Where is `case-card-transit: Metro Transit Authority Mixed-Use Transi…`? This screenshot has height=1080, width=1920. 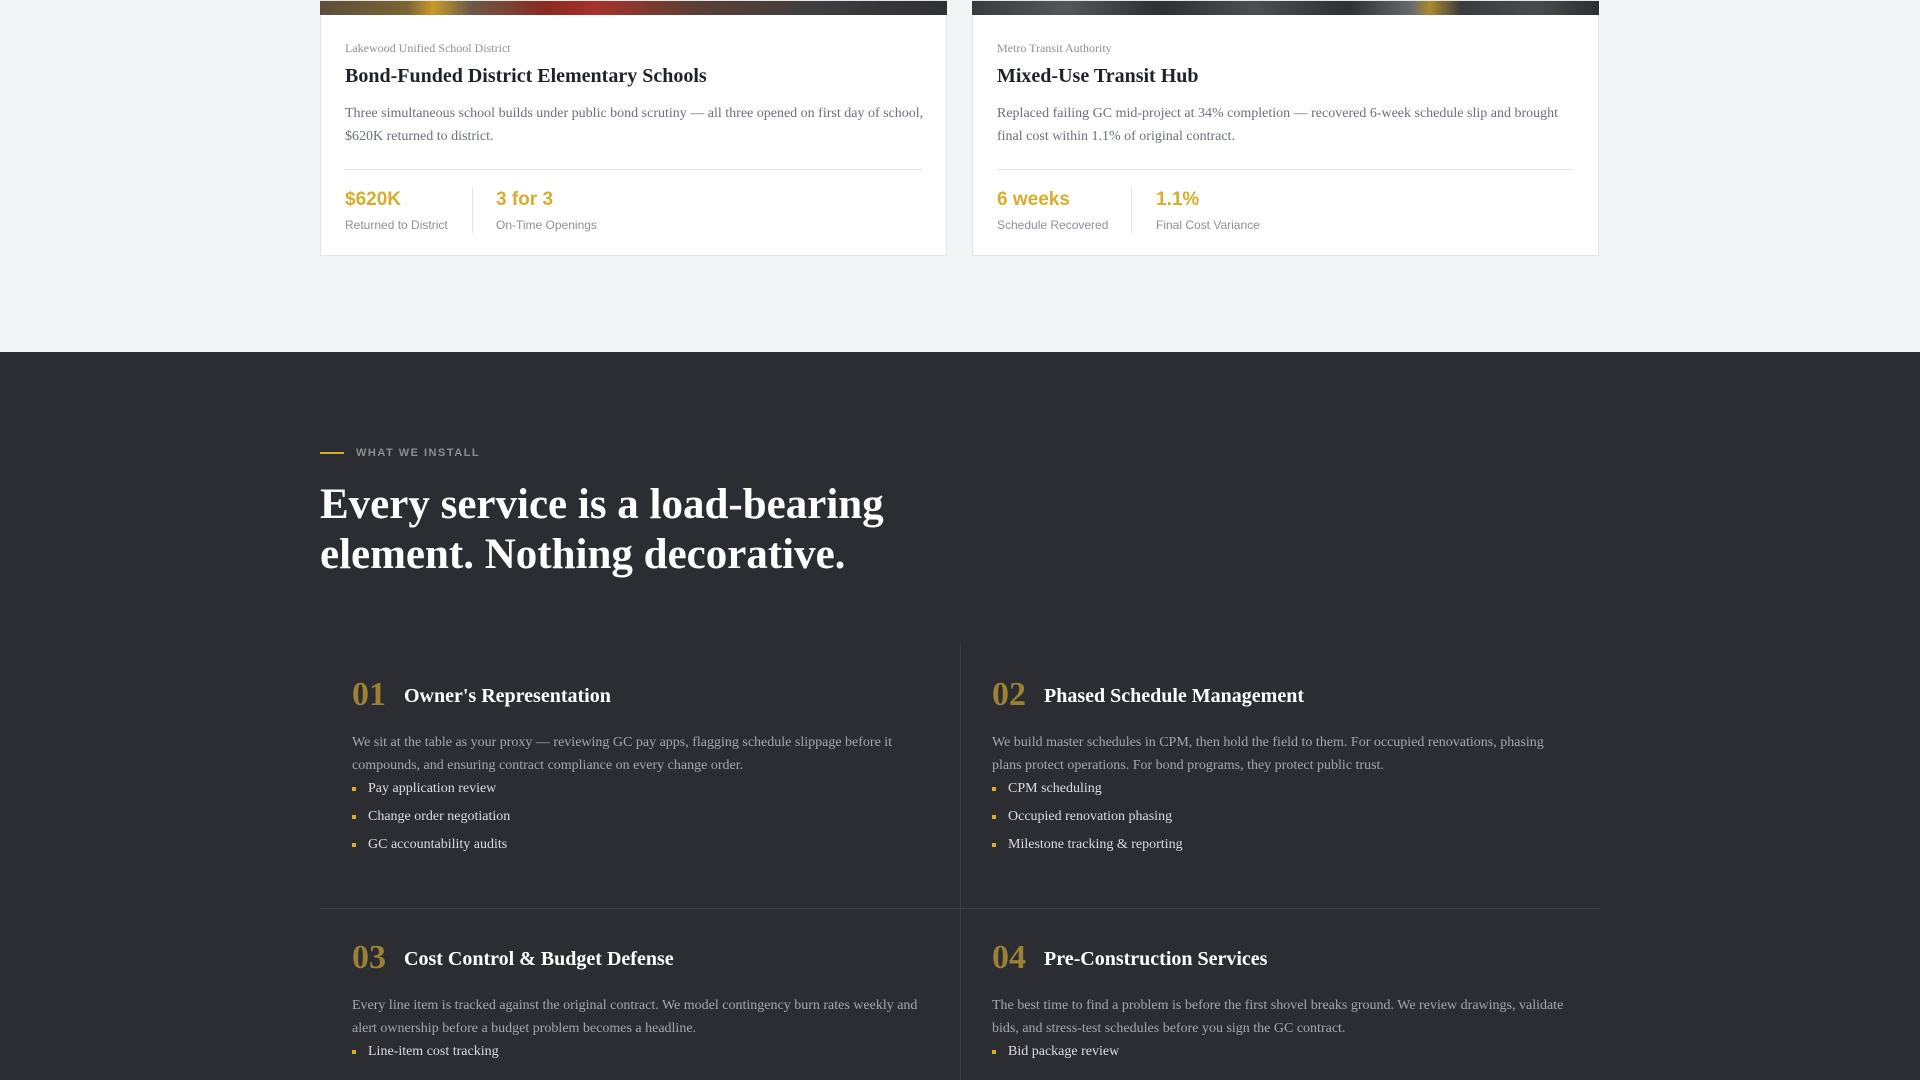
case-card-transit: Metro Transit Authority Mixed-Use Transi… is located at coordinates (1285, 128).